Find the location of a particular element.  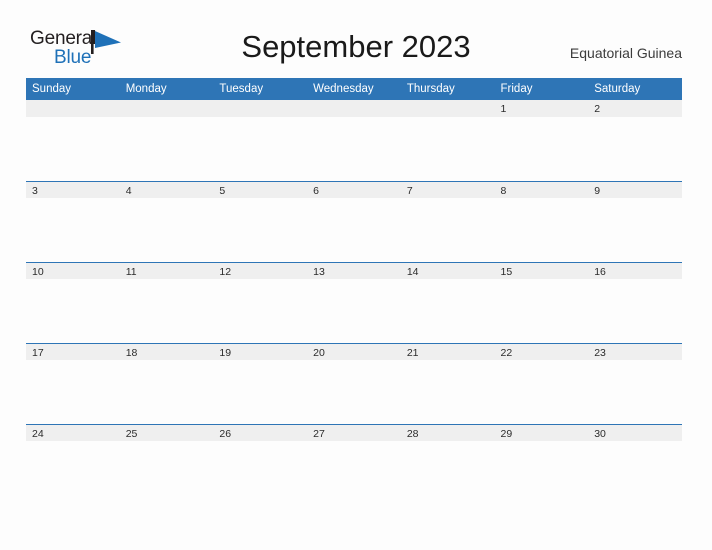

day-cell: 20 is located at coordinates (354, 383).